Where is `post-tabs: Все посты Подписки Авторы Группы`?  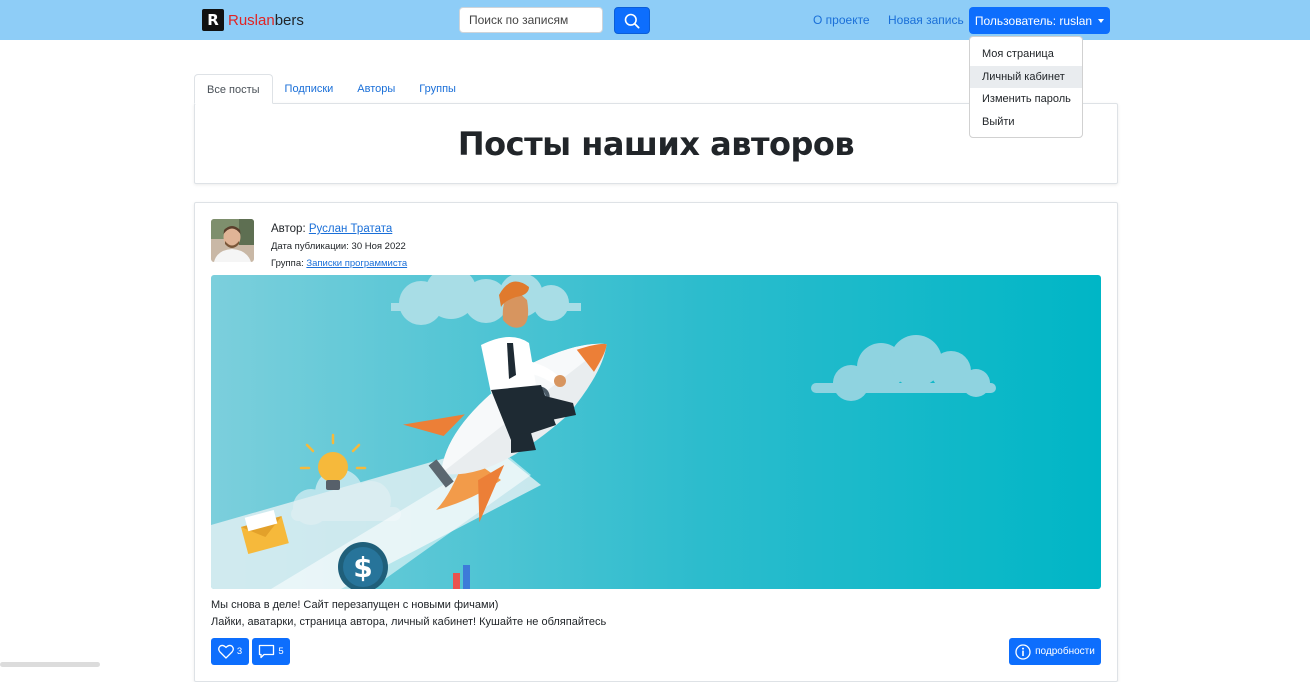
post-tabs: Все посты Подписки Авторы Группы is located at coordinates (331, 89).